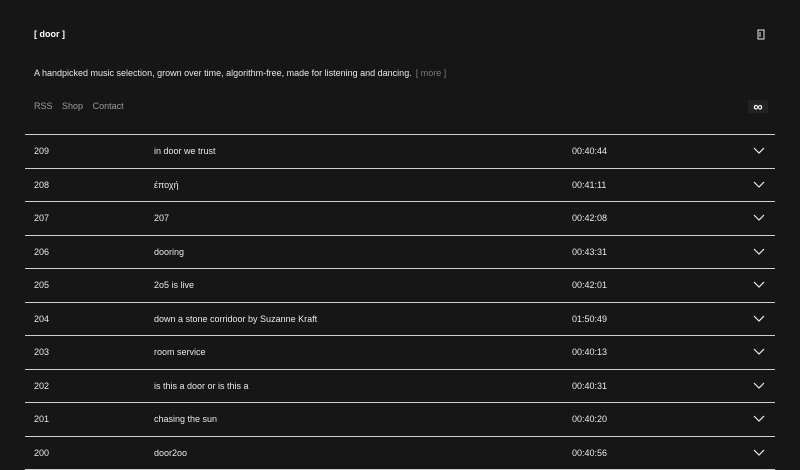 The width and height of the screenshot is (800, 470). Describe the element at coordinates (43, 106) in the screenshot. I see `nav-rss-link: RSS` at that location.